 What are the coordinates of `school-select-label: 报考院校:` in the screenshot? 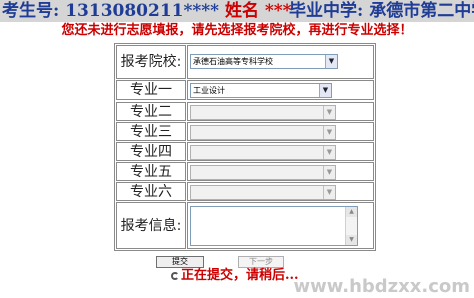 It's located at (151, 62).